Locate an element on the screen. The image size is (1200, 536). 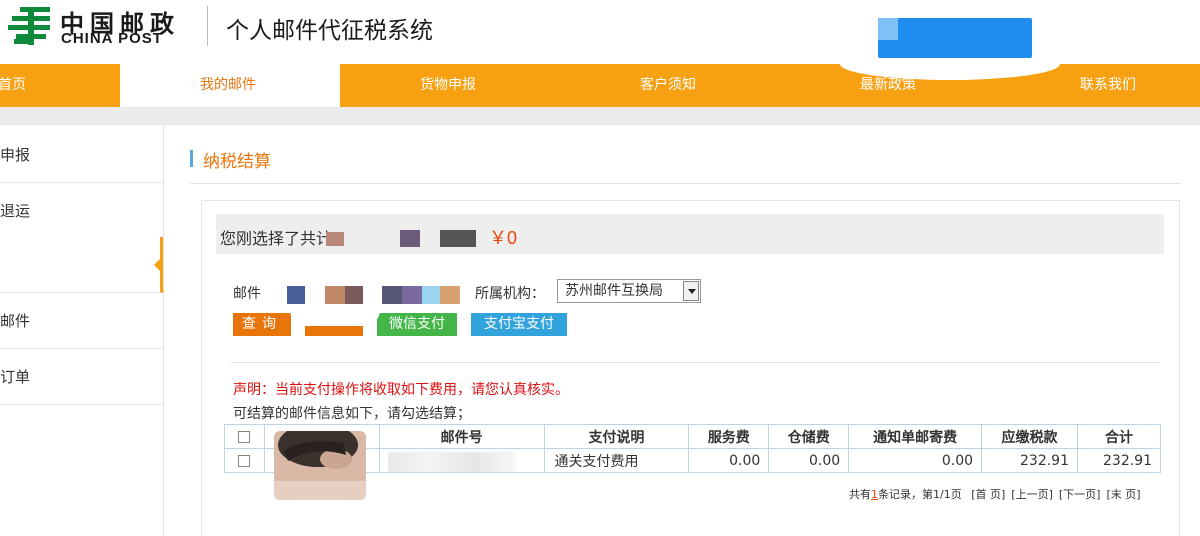
sidebar: 申报 退运 邮件 订单 is located at coordinates (82, 330).